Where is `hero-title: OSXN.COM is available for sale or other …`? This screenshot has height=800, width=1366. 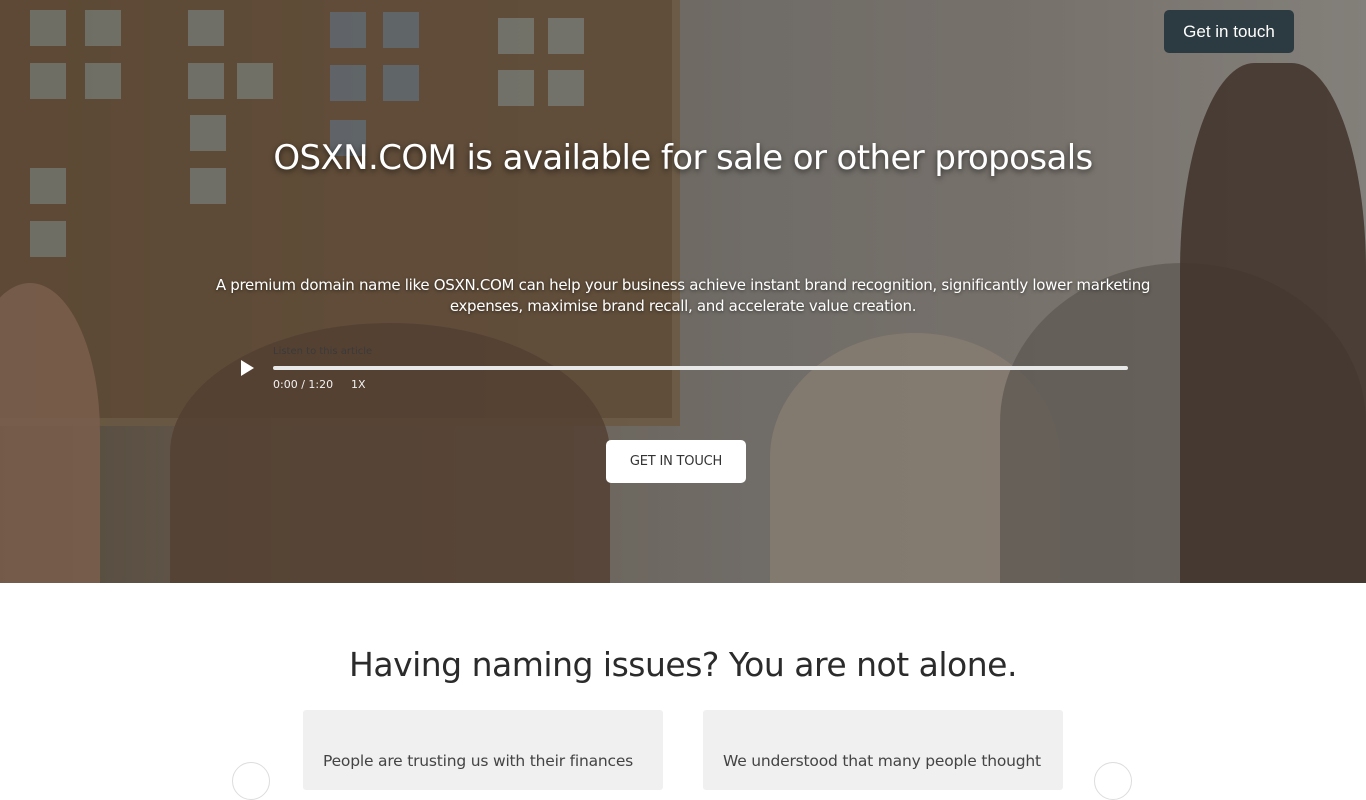
hero-title: OSXN.COM is available for sale or other … is located at coordinates (683, 158).